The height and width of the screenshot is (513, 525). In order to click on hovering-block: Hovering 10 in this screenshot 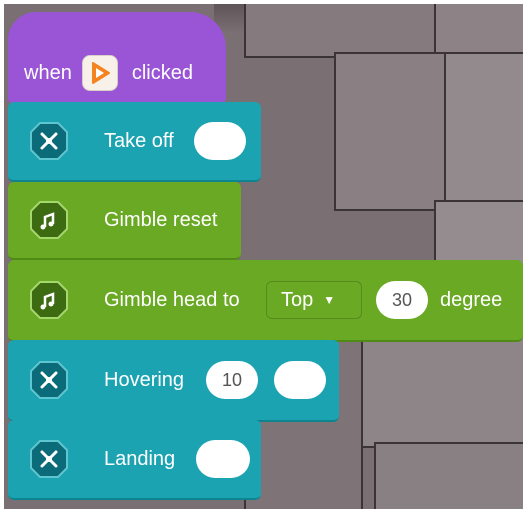, I will do `click(173, 381)`.